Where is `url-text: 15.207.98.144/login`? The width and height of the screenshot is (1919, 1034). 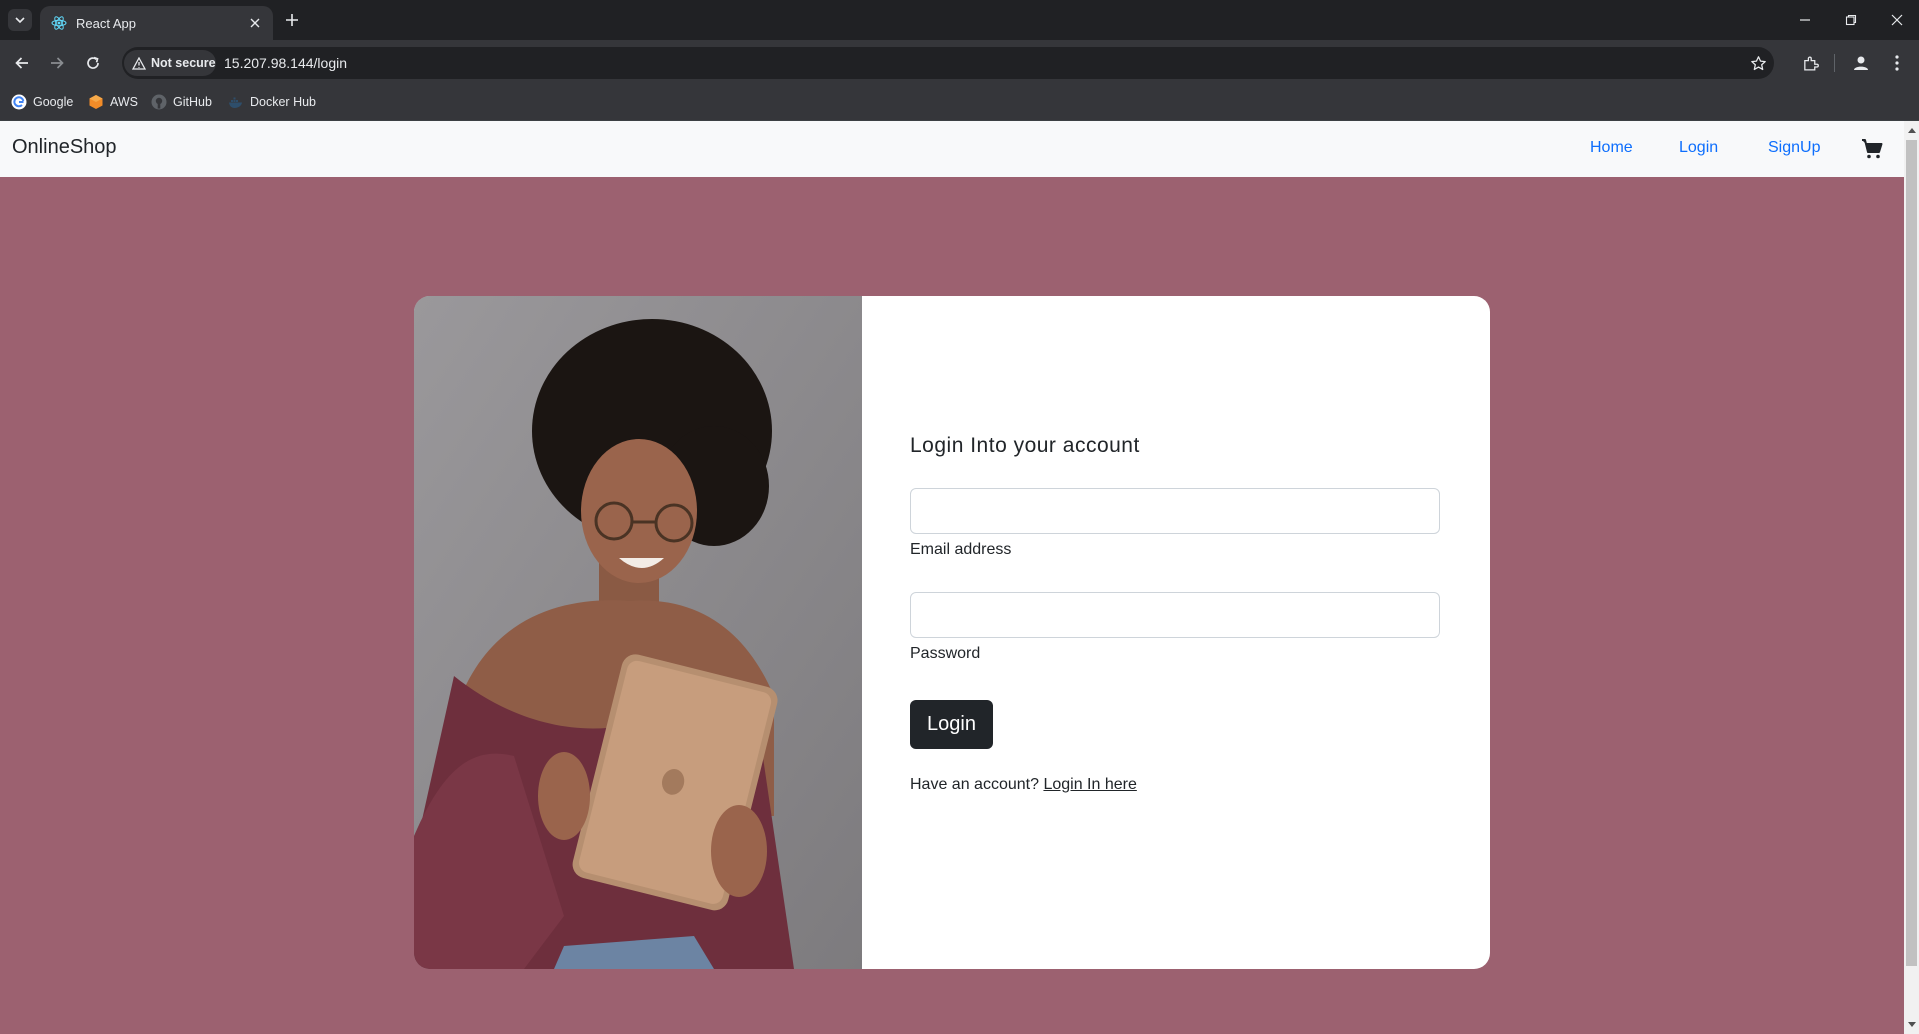 url-text: 15.207.98.144/login is located at coordinates (285, 63).